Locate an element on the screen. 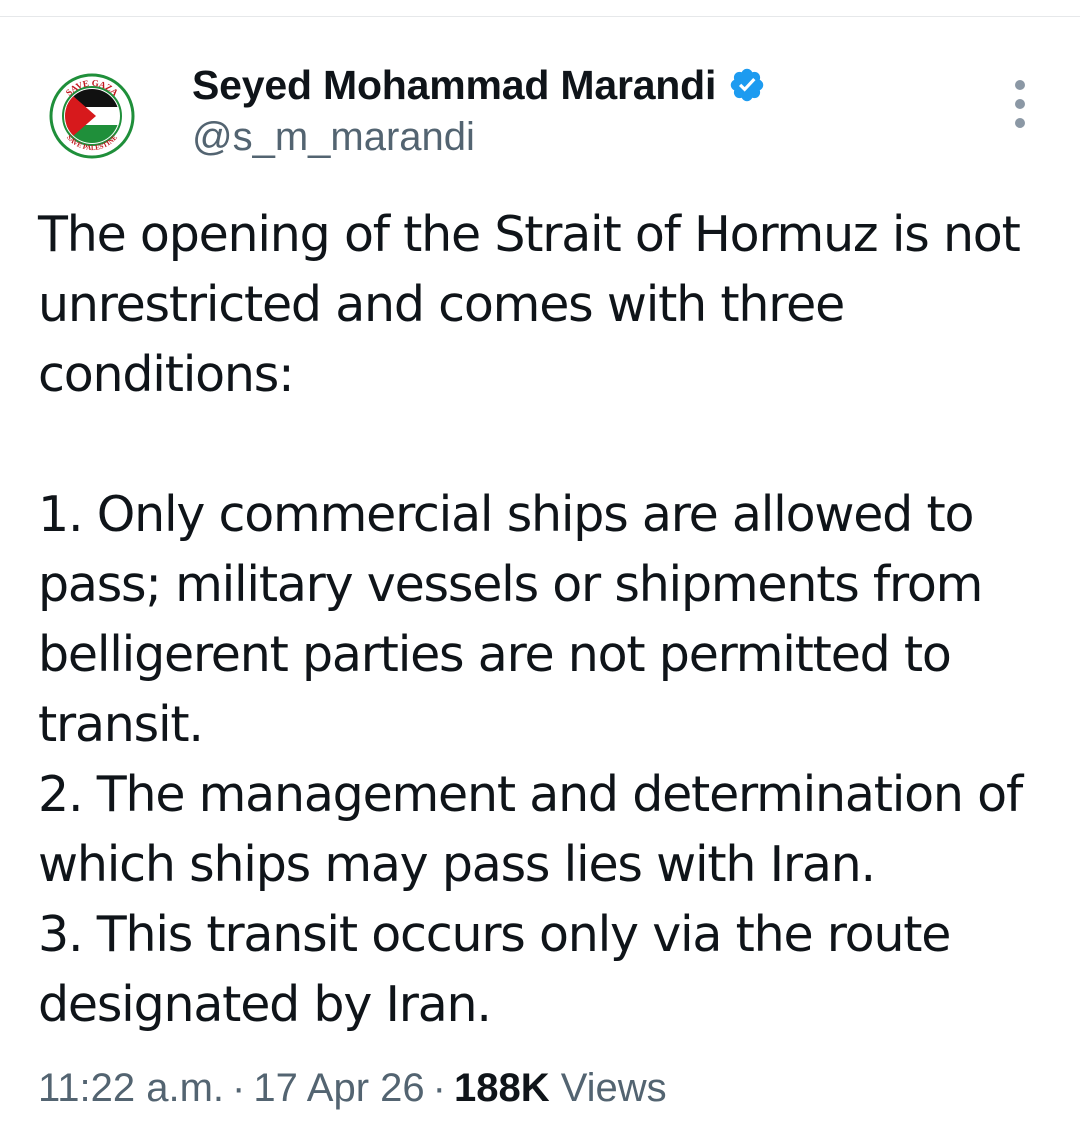  top-divider is located at coordinates (540, 16).